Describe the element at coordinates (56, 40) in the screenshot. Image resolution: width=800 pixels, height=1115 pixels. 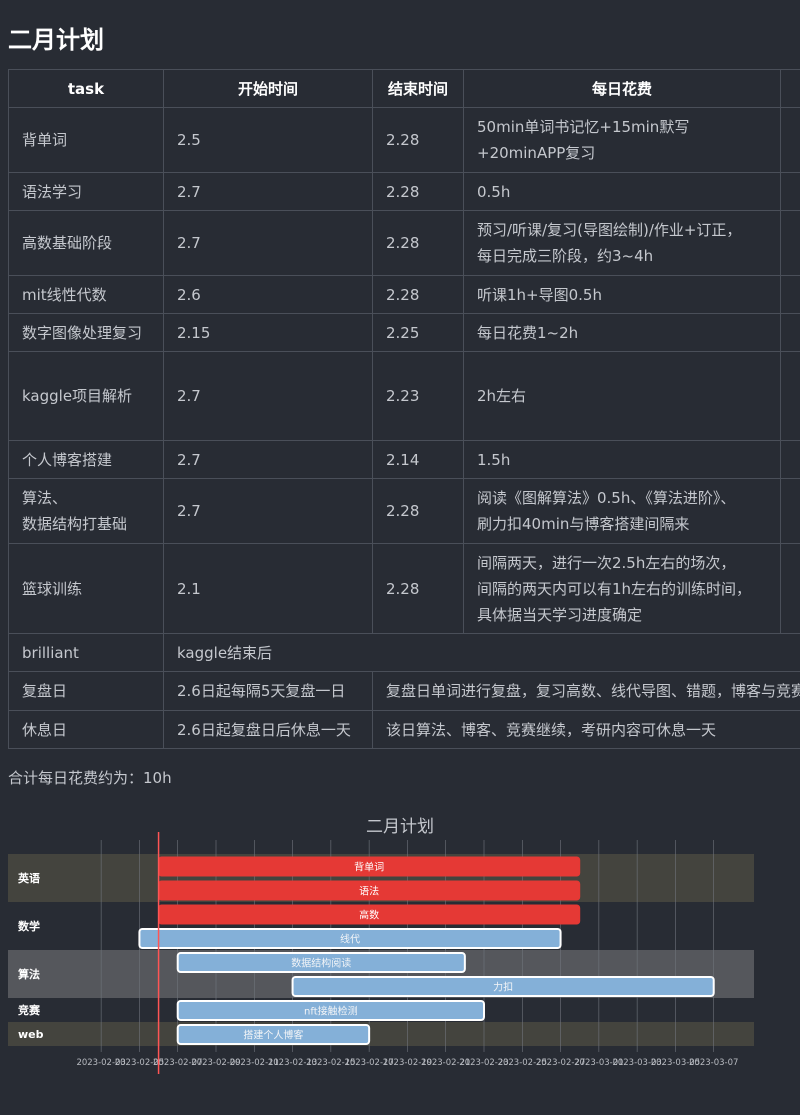
I see `page-title: 二月计划` at that location.